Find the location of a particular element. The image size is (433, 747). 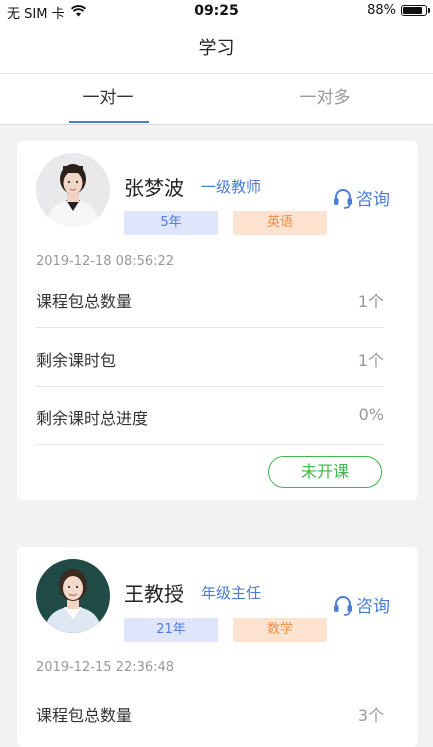

page-title: 学习 is located at coordinates (216, 48).